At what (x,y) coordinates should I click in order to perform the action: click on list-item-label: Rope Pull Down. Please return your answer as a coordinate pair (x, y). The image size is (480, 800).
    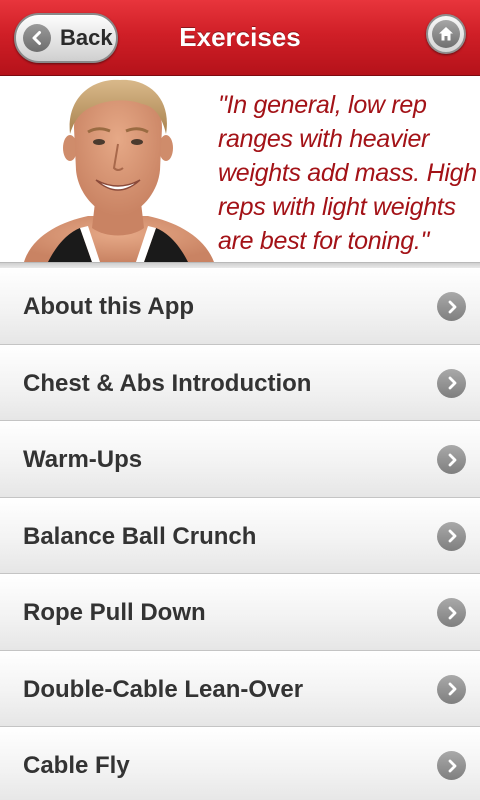
    Looking at the image, I should click on (114, 612).